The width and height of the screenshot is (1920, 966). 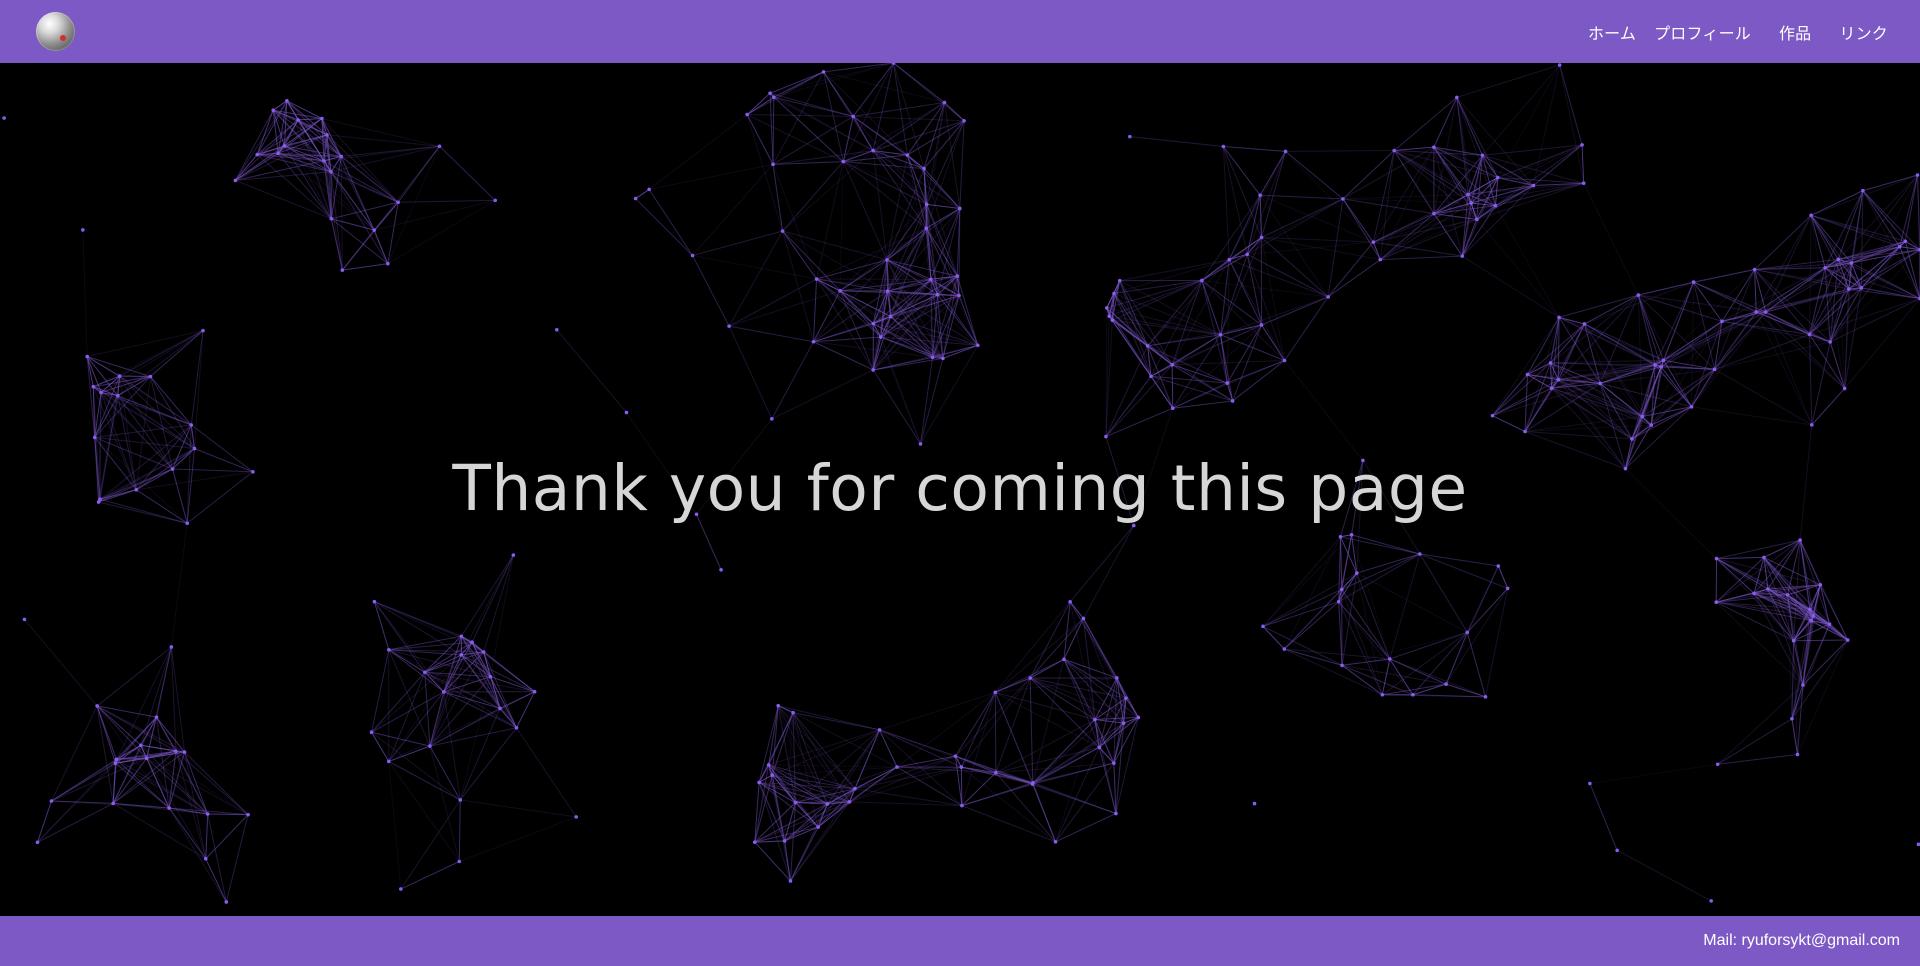 I want to click on nav-links-link: リンク, so click(x=1863, y=32).